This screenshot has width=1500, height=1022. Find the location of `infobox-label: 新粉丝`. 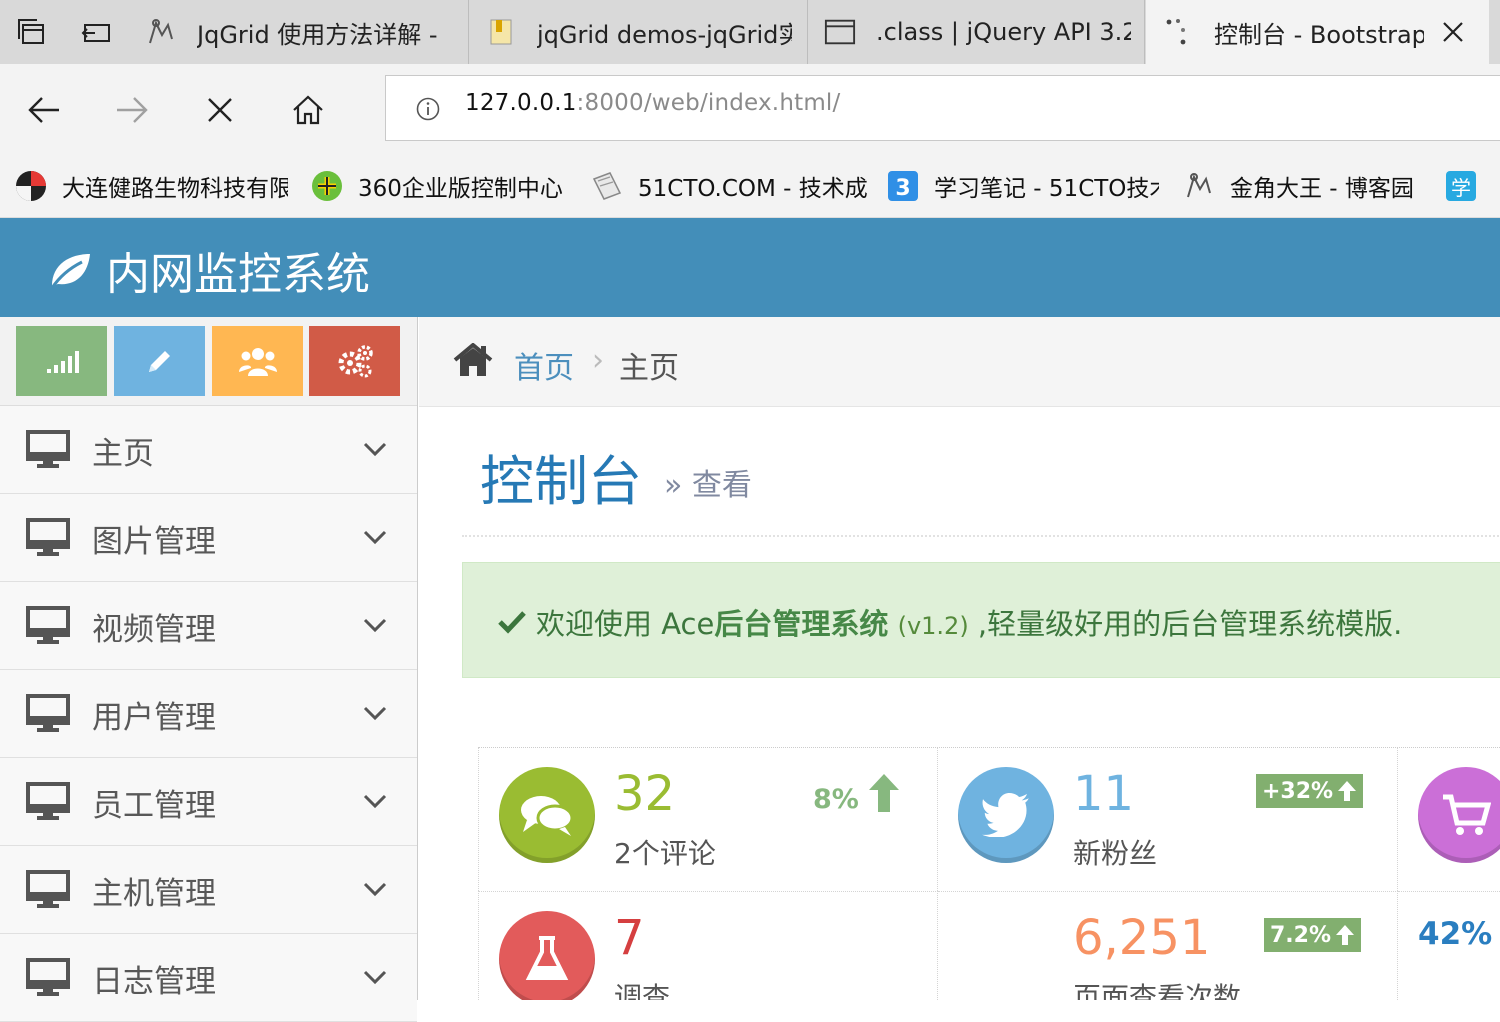

infobox-label: 新粉丝 is located at coordinates (1115, 853).